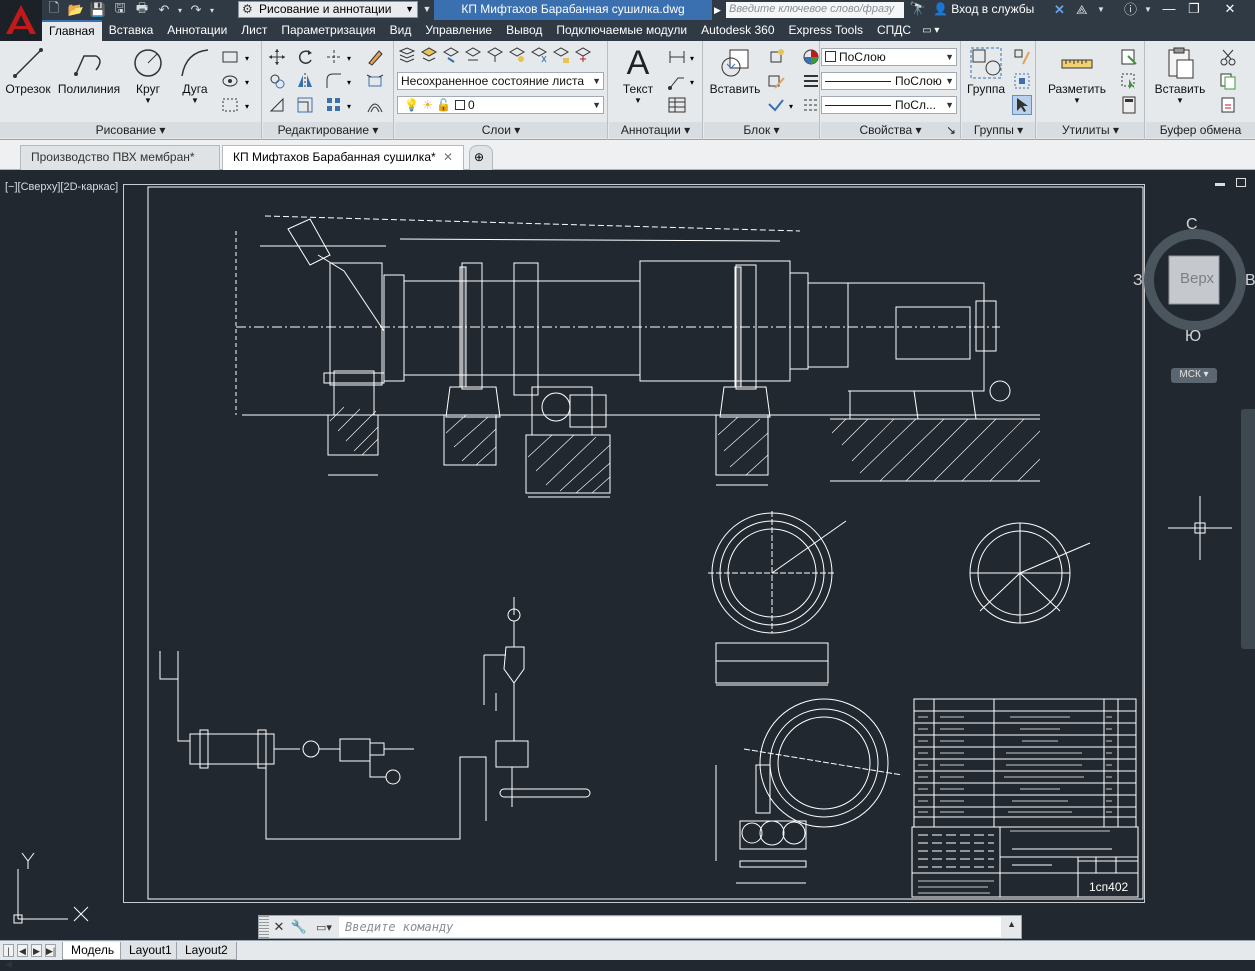 The width and height of the screenshot is (1255, 971). What do you see at coordinates (951, 130) in the screenshot?
I see `panel-launcher-icon: ↘` at bounding box center [951, 130].